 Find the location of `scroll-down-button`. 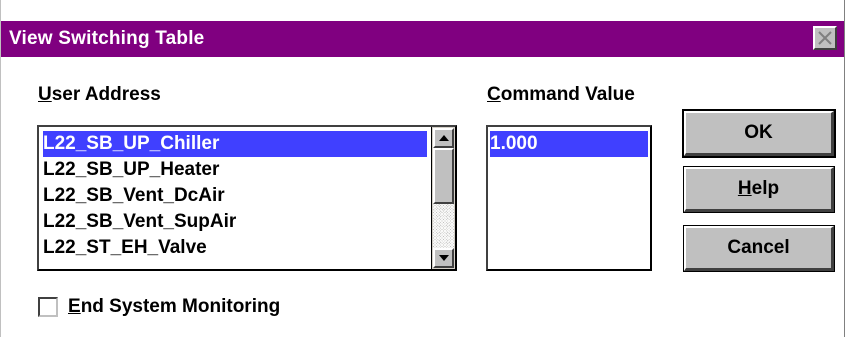

scroll-down-button is located at coordinates (443, 258).